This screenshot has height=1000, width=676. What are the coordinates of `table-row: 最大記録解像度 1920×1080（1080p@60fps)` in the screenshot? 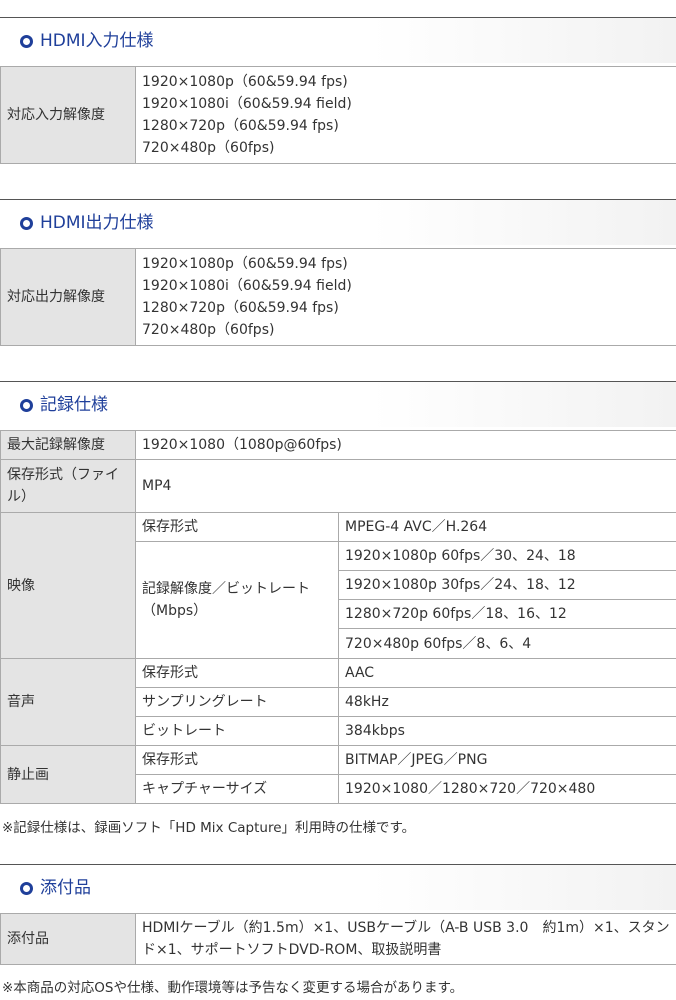 It's located at (338, 445).